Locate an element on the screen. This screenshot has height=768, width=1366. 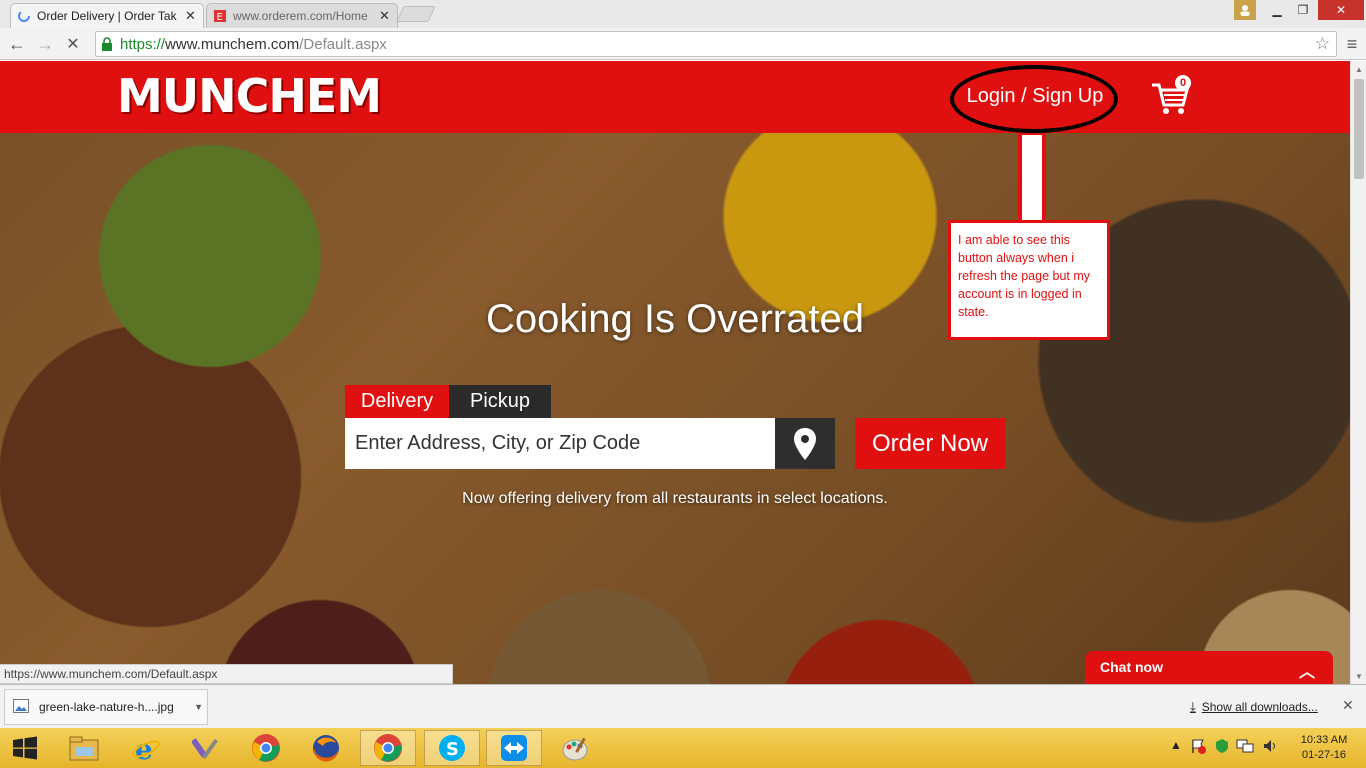
address-input is located at coordinates (560, 443).